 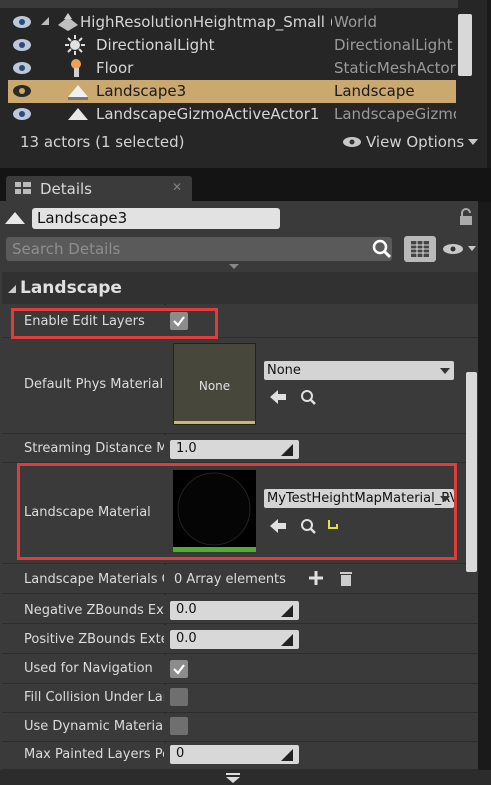 I want to click on outliner-row-label: DirectionalLight, so click(x=155, y=45).